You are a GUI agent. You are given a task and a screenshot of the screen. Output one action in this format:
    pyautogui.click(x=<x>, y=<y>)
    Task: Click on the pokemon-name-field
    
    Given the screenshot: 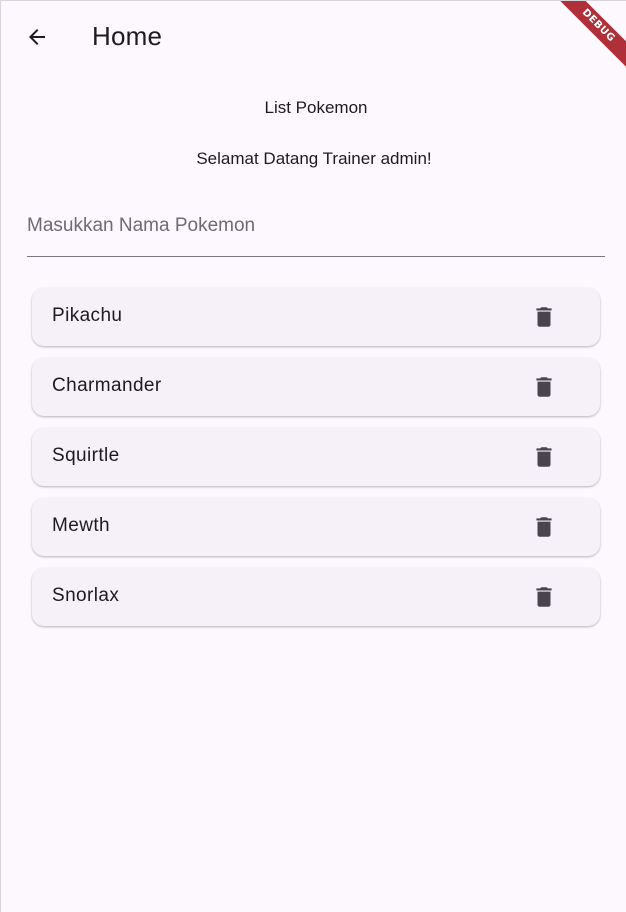 What is the action you would take?
    pyautogui.click(x=316, y=231)
    